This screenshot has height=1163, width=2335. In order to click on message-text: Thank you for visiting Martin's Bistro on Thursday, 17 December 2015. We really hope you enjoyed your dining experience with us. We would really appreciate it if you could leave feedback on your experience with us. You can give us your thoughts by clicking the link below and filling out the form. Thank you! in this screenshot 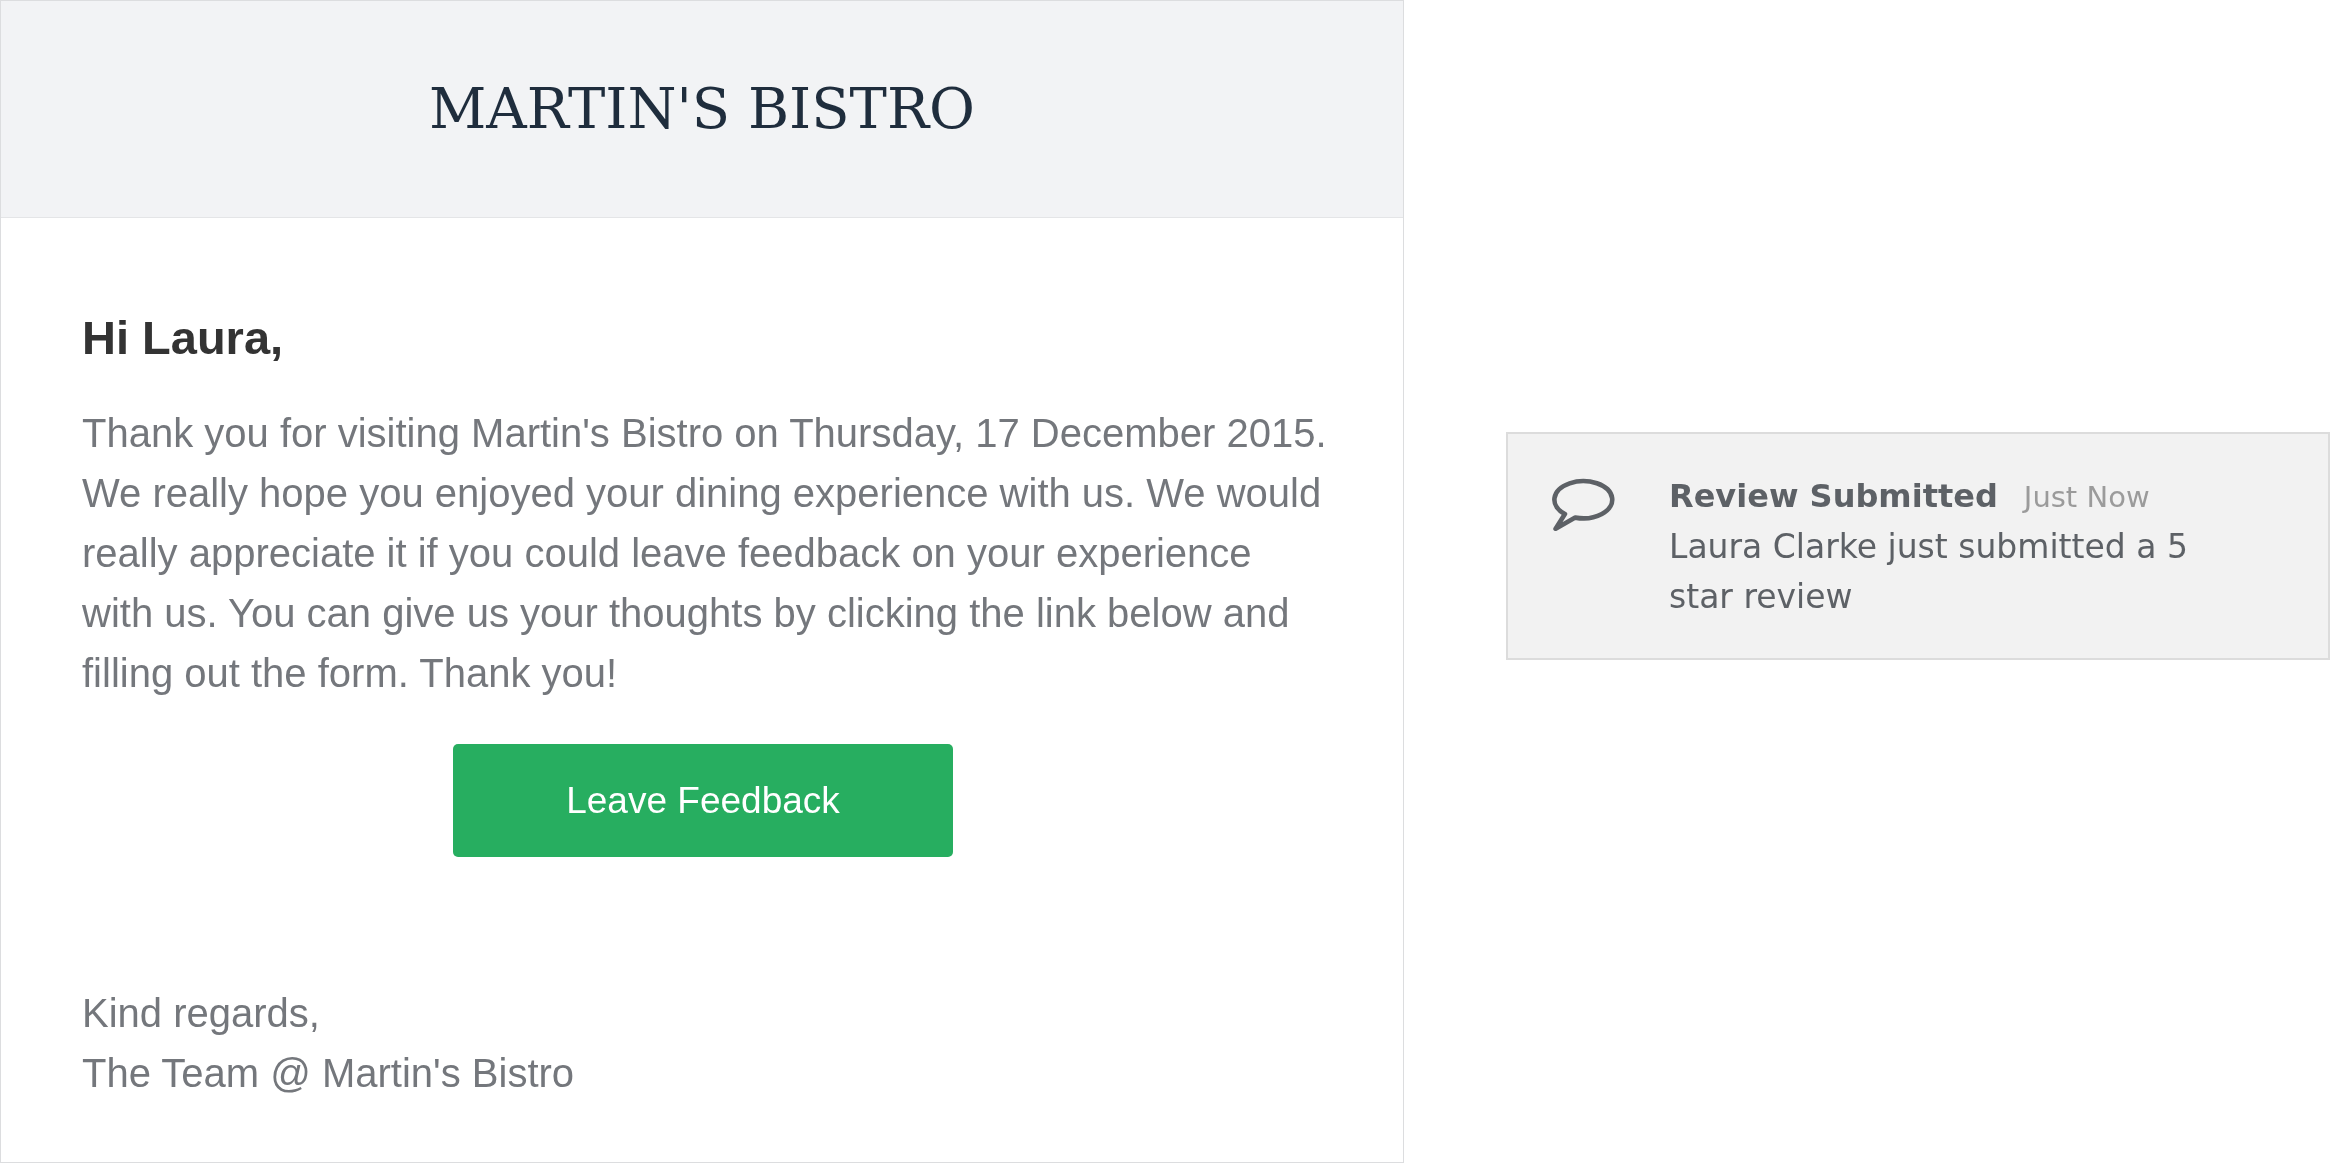, I will do `click(705, 553)`.